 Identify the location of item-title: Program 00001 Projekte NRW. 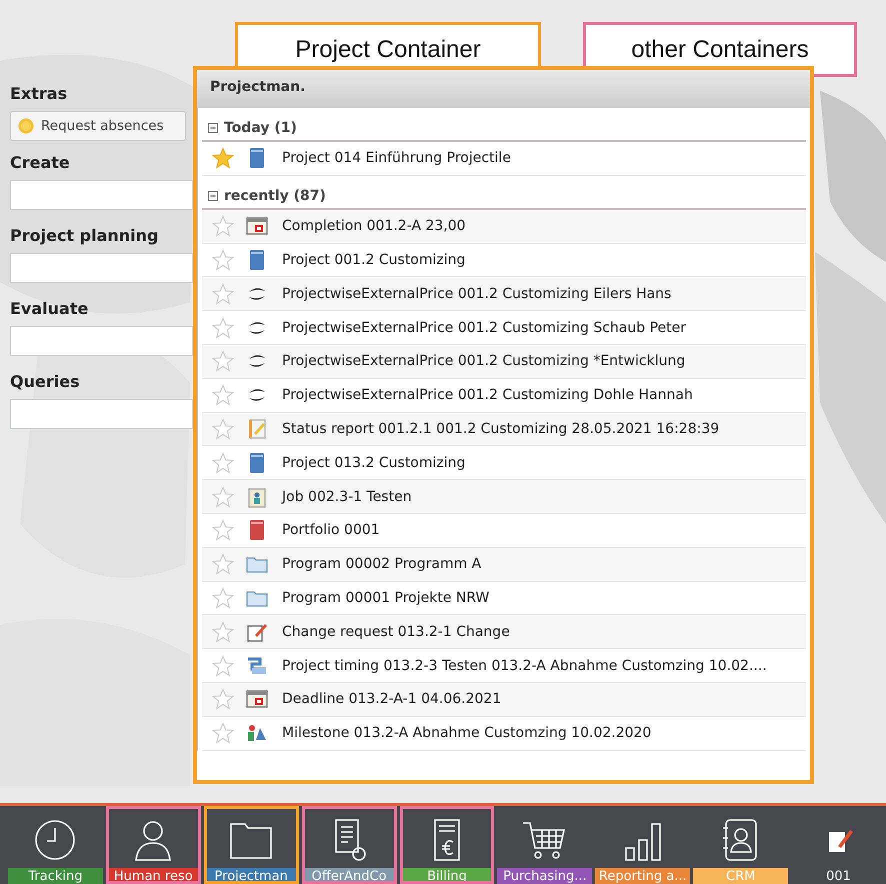
(386, 598).